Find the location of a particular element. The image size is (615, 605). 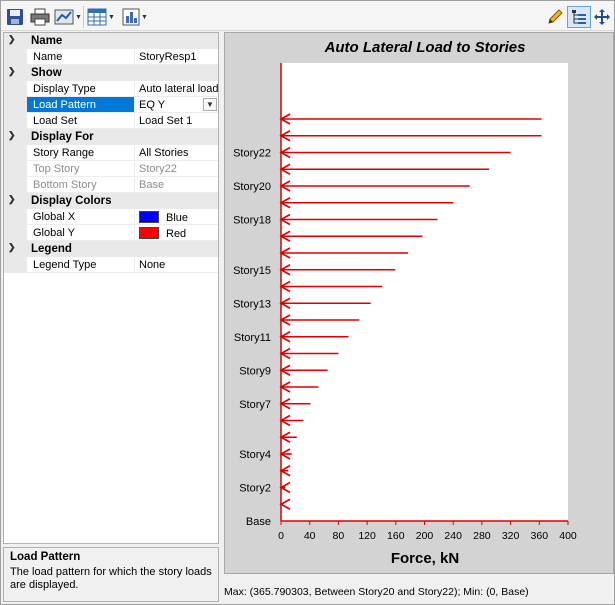

x-tick-label: 360 is located at coordinates (540, 536).